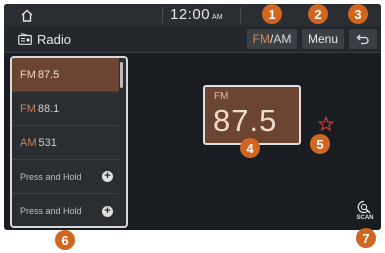 Image resolution: width=385 pixels, height=253 pixels. What do you see at coordinates (323, 39) in the screenshot?
I see `menu-button: Menu` at bounding box center [323, 39].